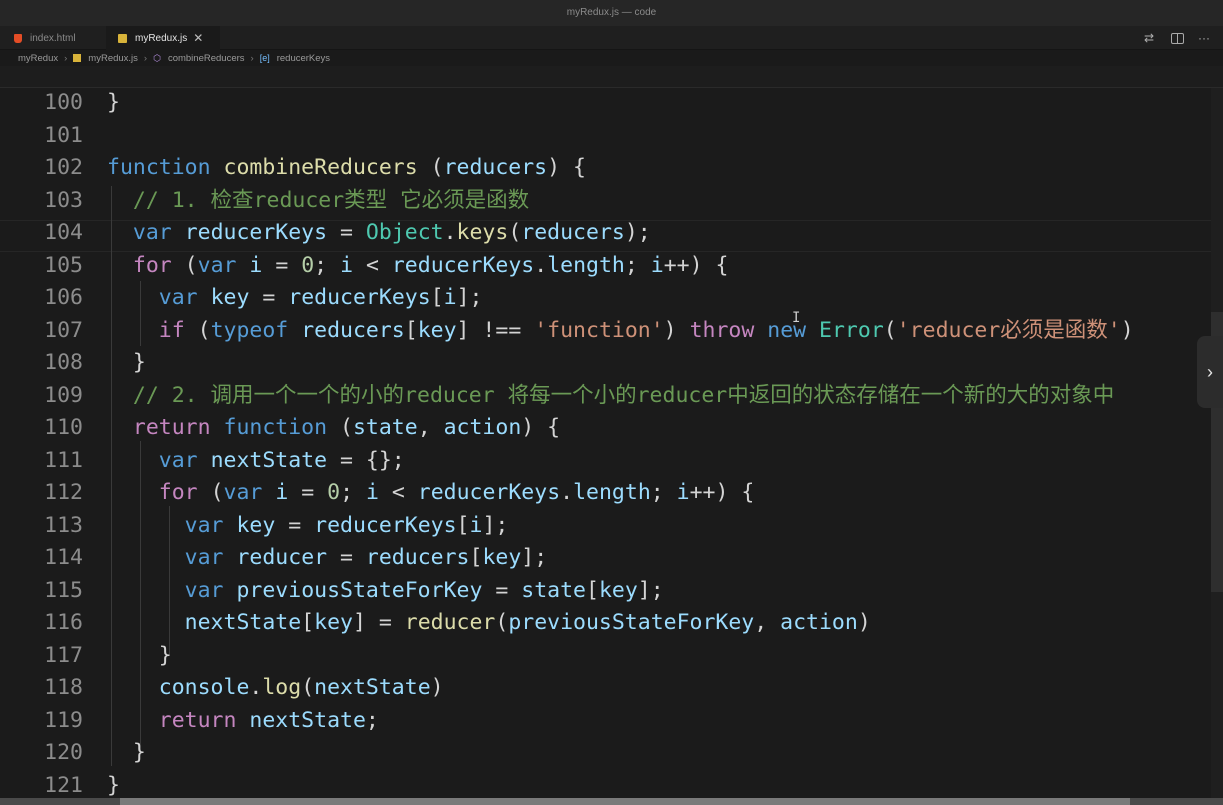 Image resolution: width=1223 pixels, height=805 pixels. What do you see at coordinates (611, 784) in the screenshot?
I see `code-line: 121}` at bounding box center [611, 784].